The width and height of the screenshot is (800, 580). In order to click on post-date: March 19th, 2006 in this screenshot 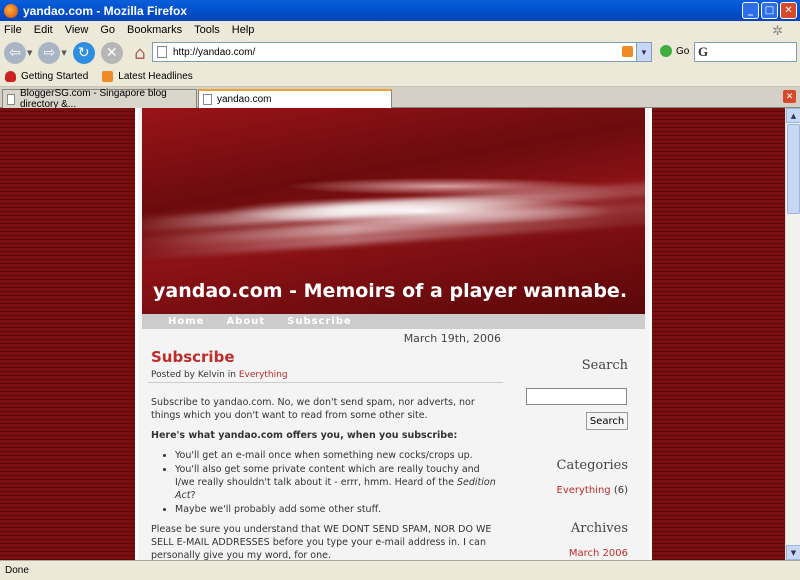, I will do `click(452, 338)`.